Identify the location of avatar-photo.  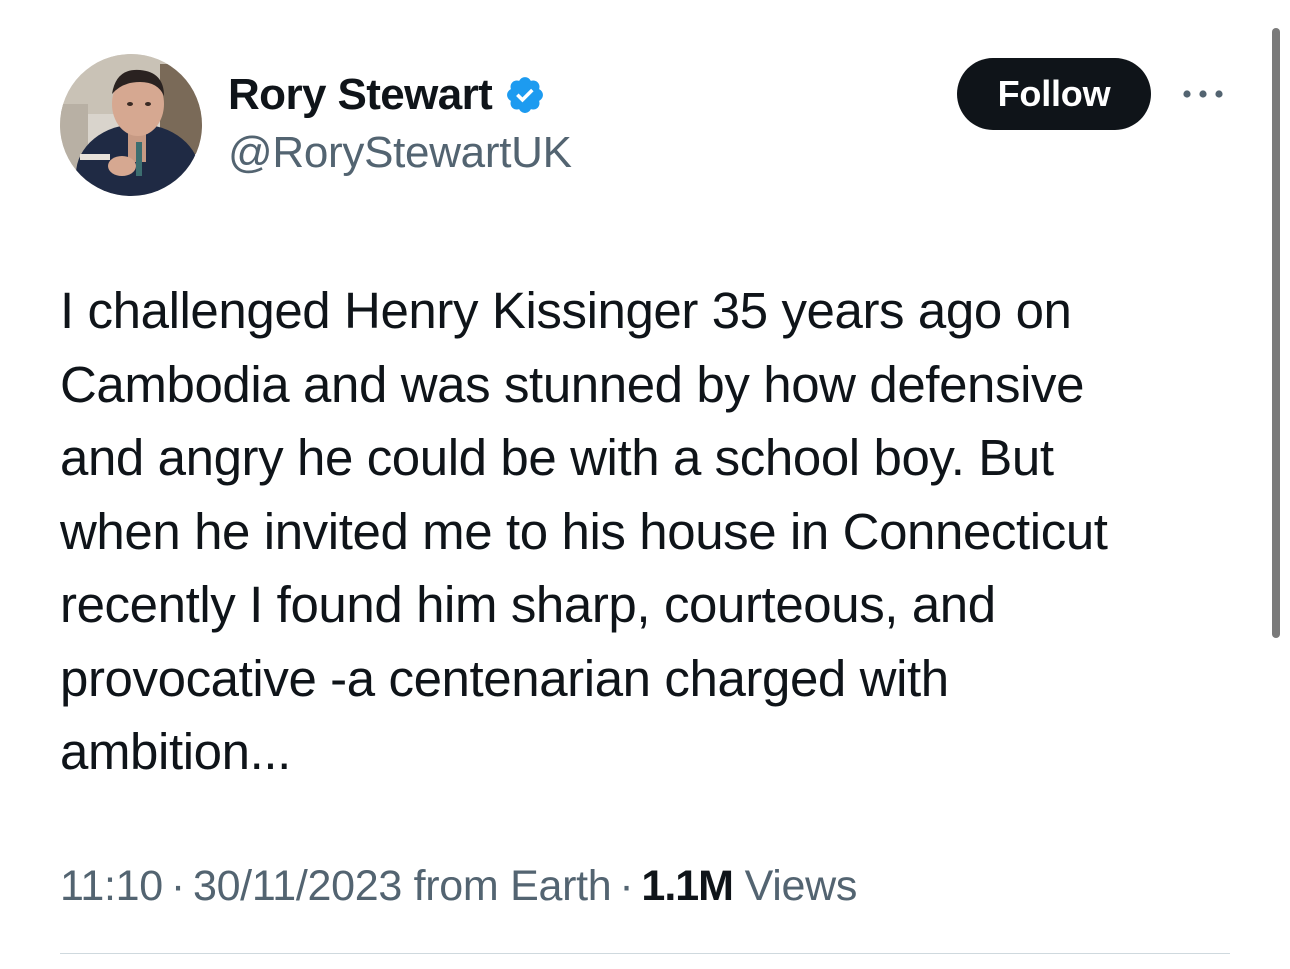
(131, 125).